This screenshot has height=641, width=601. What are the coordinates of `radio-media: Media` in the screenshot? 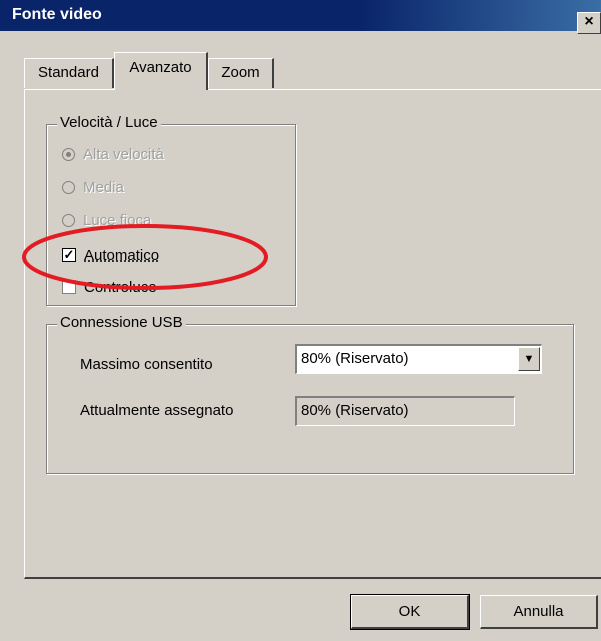 It's located at (93, 187).